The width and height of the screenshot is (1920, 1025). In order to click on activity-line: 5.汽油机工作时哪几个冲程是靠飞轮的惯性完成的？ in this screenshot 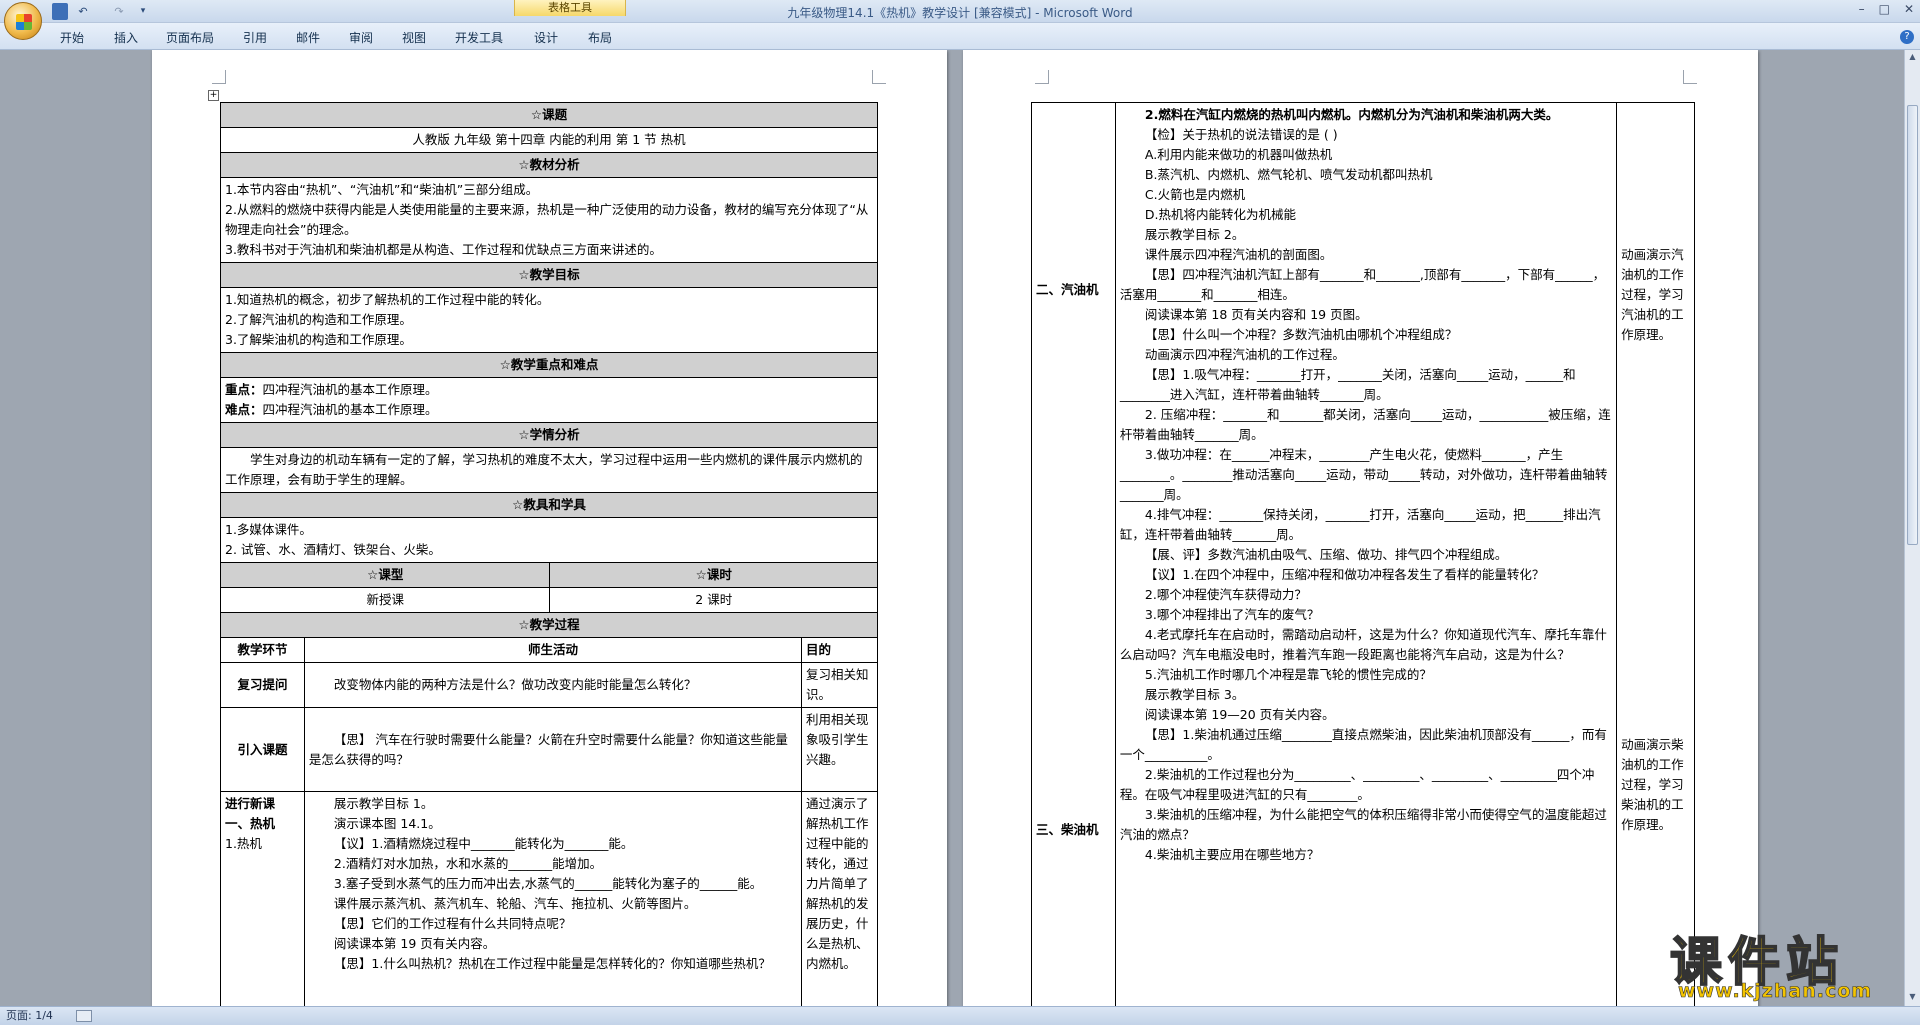, I will do `click(1288, 674)`.